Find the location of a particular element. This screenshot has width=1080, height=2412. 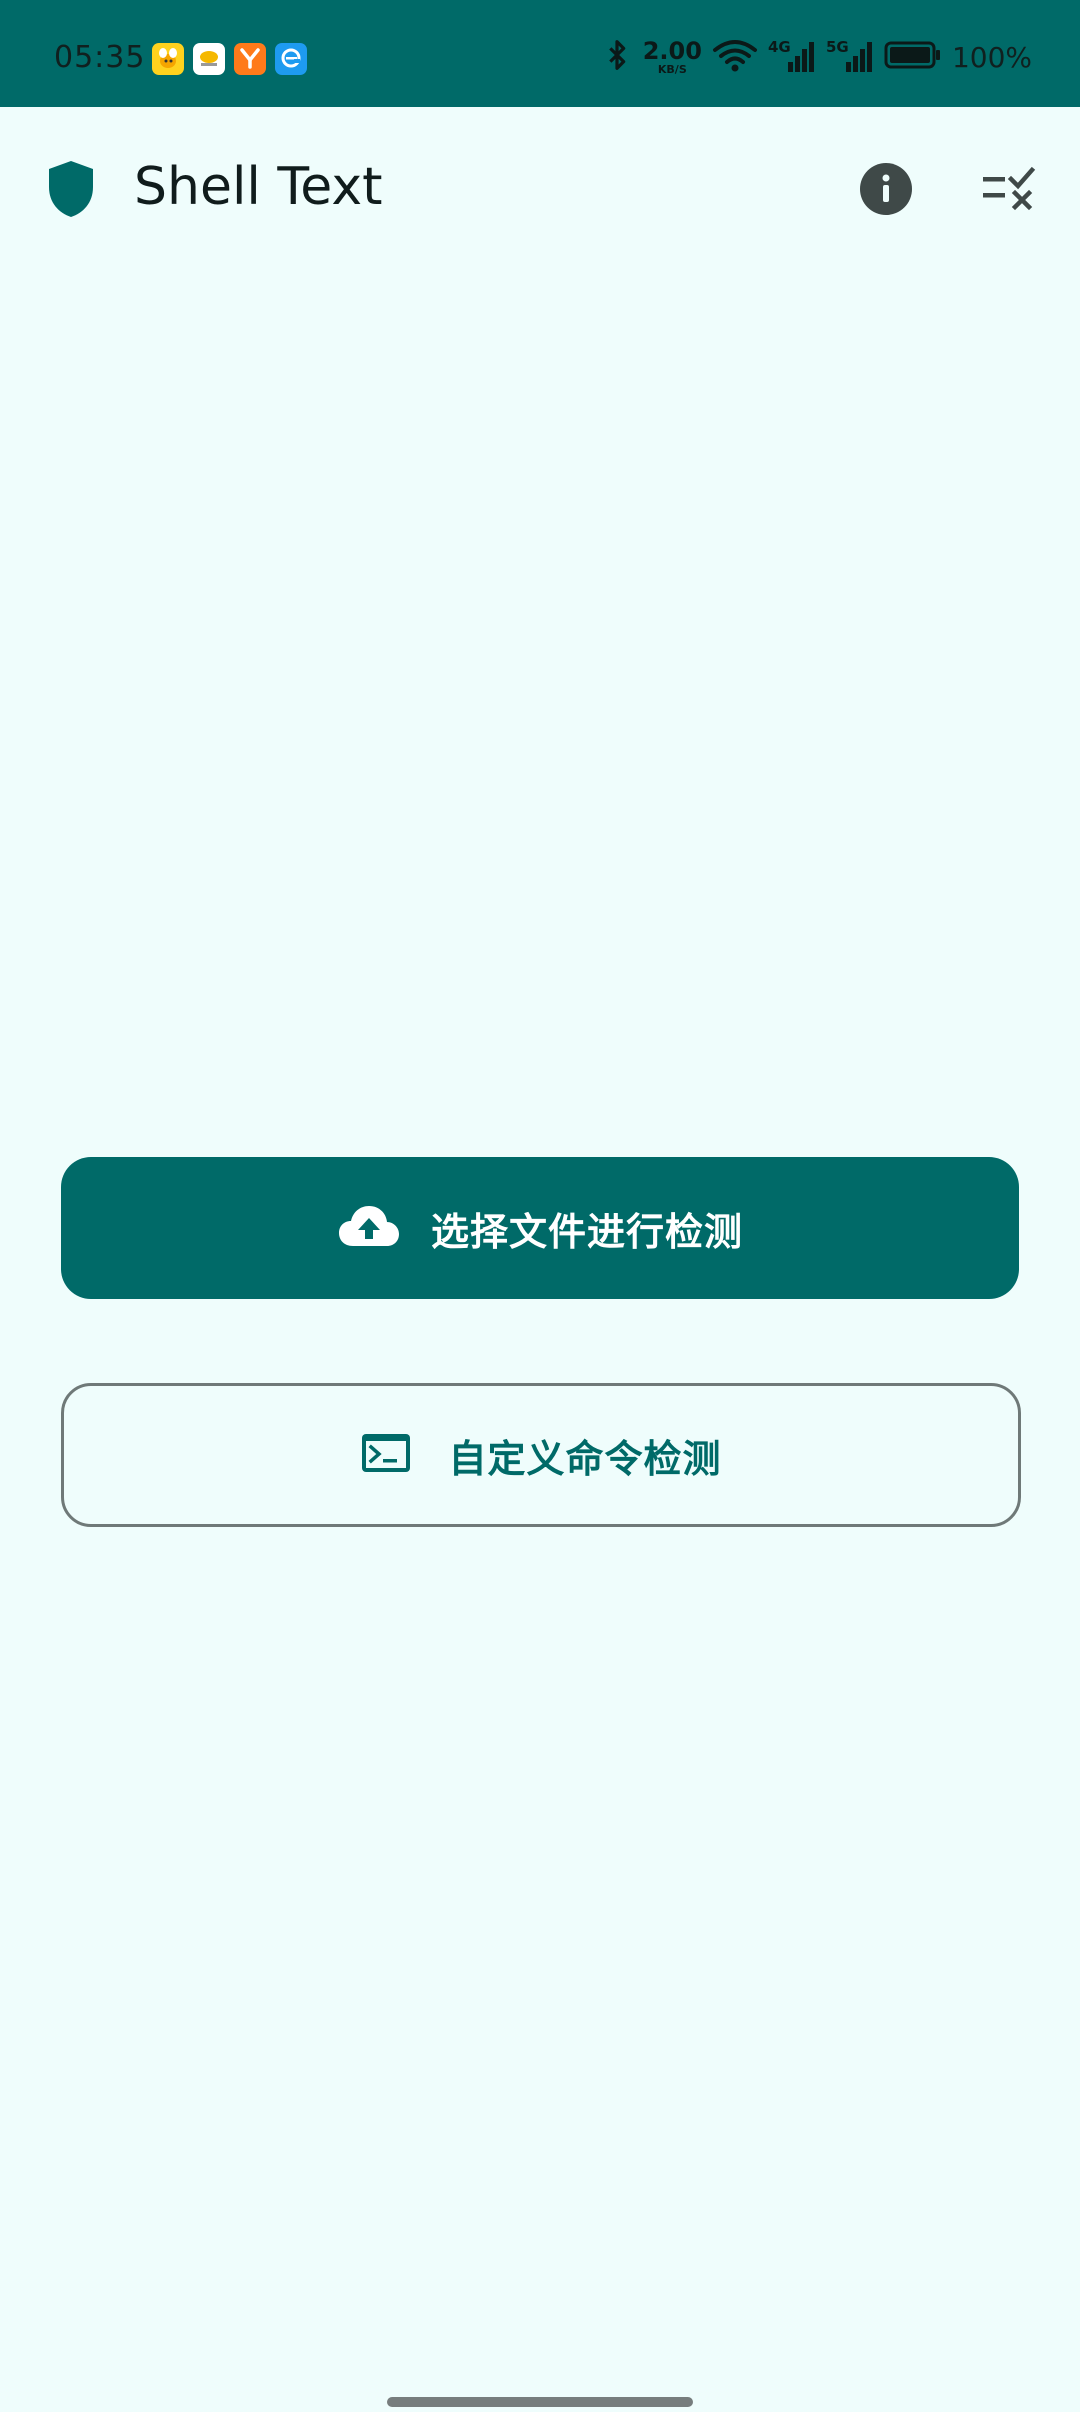

network-speed-value: 2.00 is located at coordinates (672, 51).